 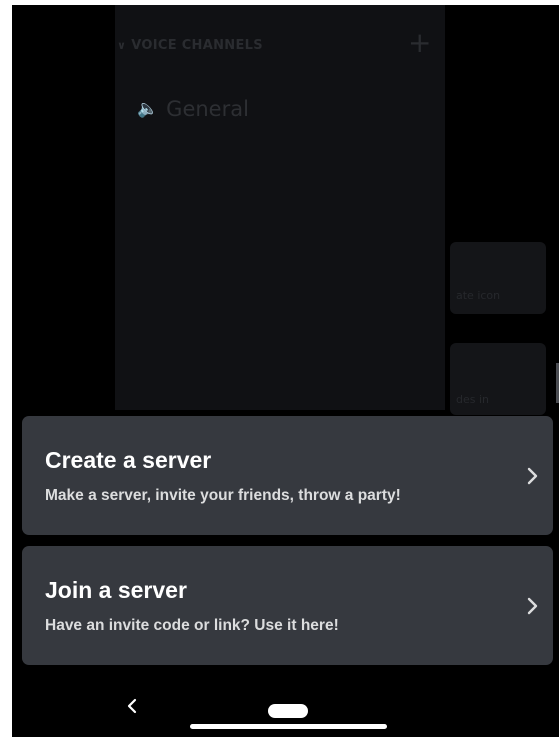 What do you see at coordinates (197, 45) in the screenshot?
I see `voice-channels-label: VOICE CHANNELS` at bounding box center [197, 45].